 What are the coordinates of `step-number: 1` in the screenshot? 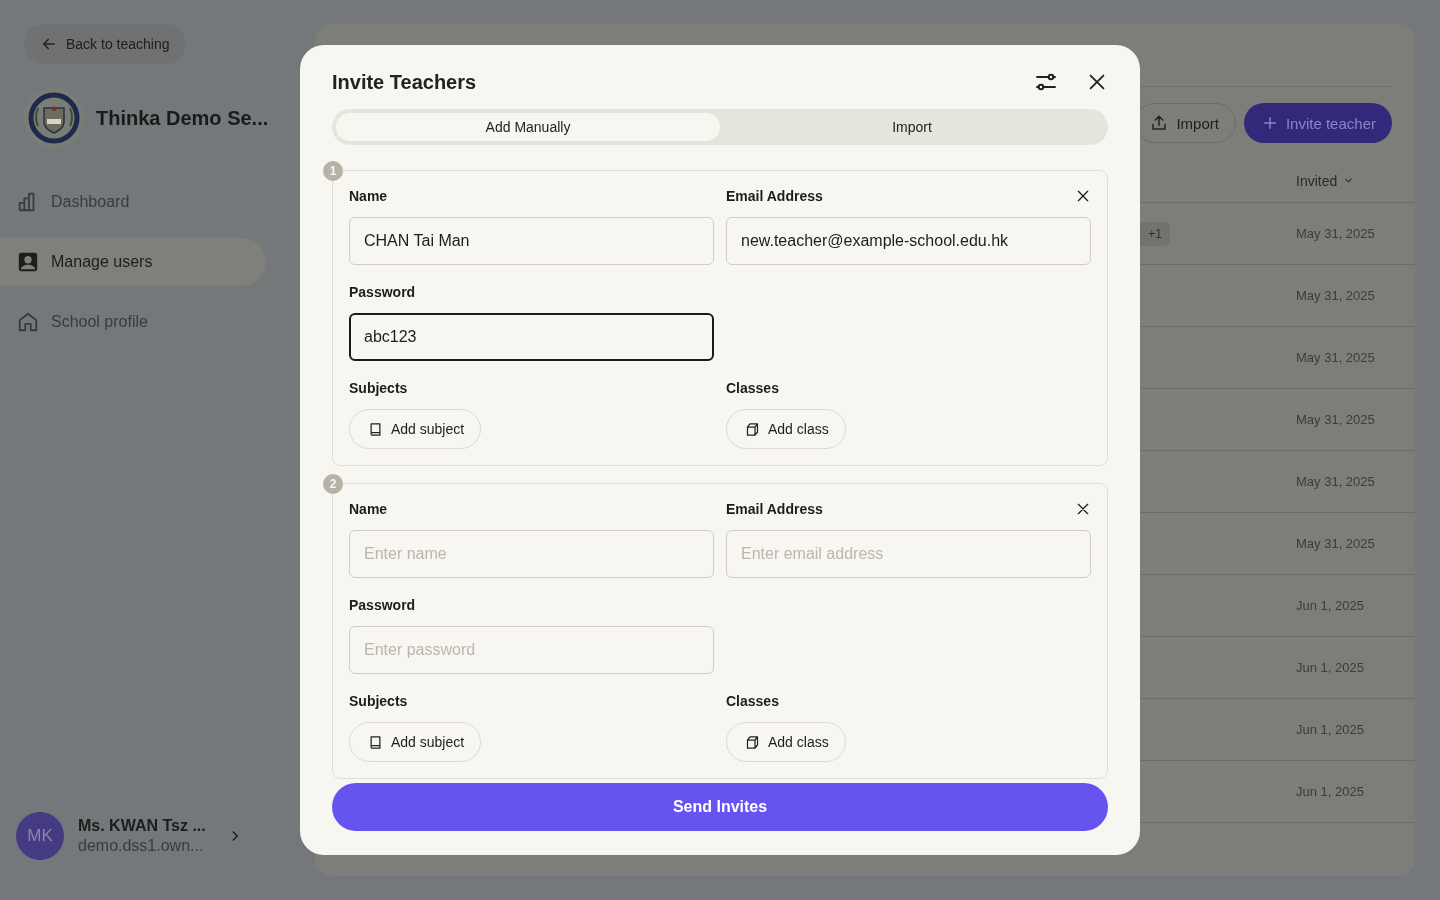 It's located at (333, 171).